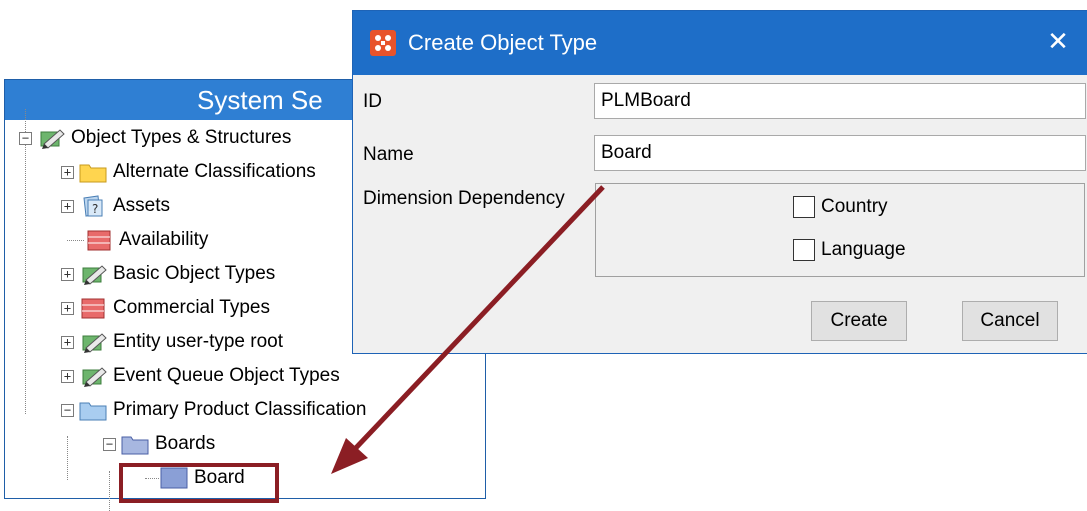 The image size is (1087, 511). I want to click on tree-item-label: Commercial Types, so click(191, 307).